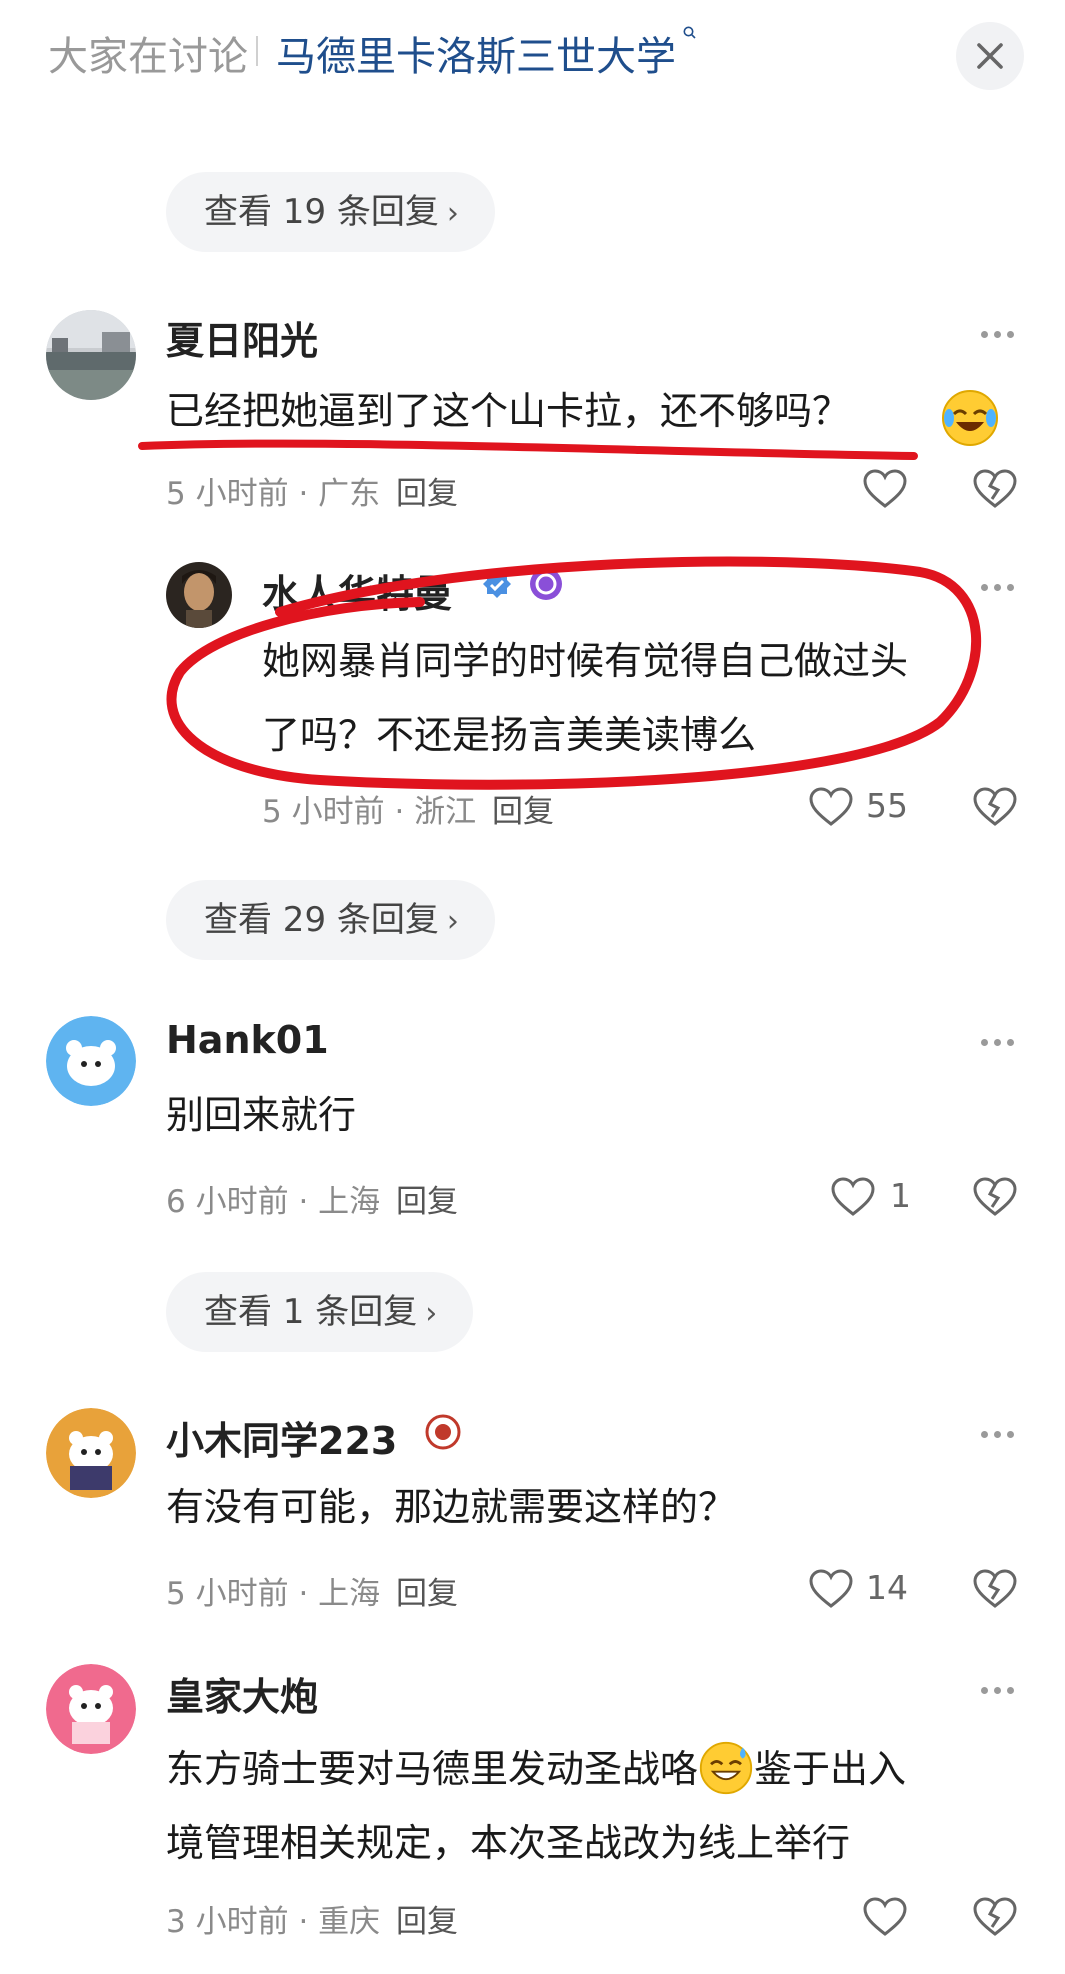 Image resolution: width=1065 pixels, height=1974 pixels. Describe the element at coordinates (148, 57) in the screenshot. I see `header-lead: 大家在讨论` at that location.